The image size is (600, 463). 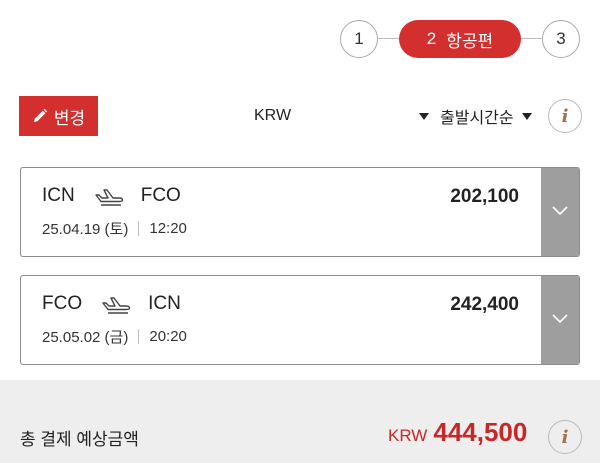 What do you see at coordinates (58, 195) in the screenshot?
I see `origin-code: ICN` at bounding box center [58, 195].